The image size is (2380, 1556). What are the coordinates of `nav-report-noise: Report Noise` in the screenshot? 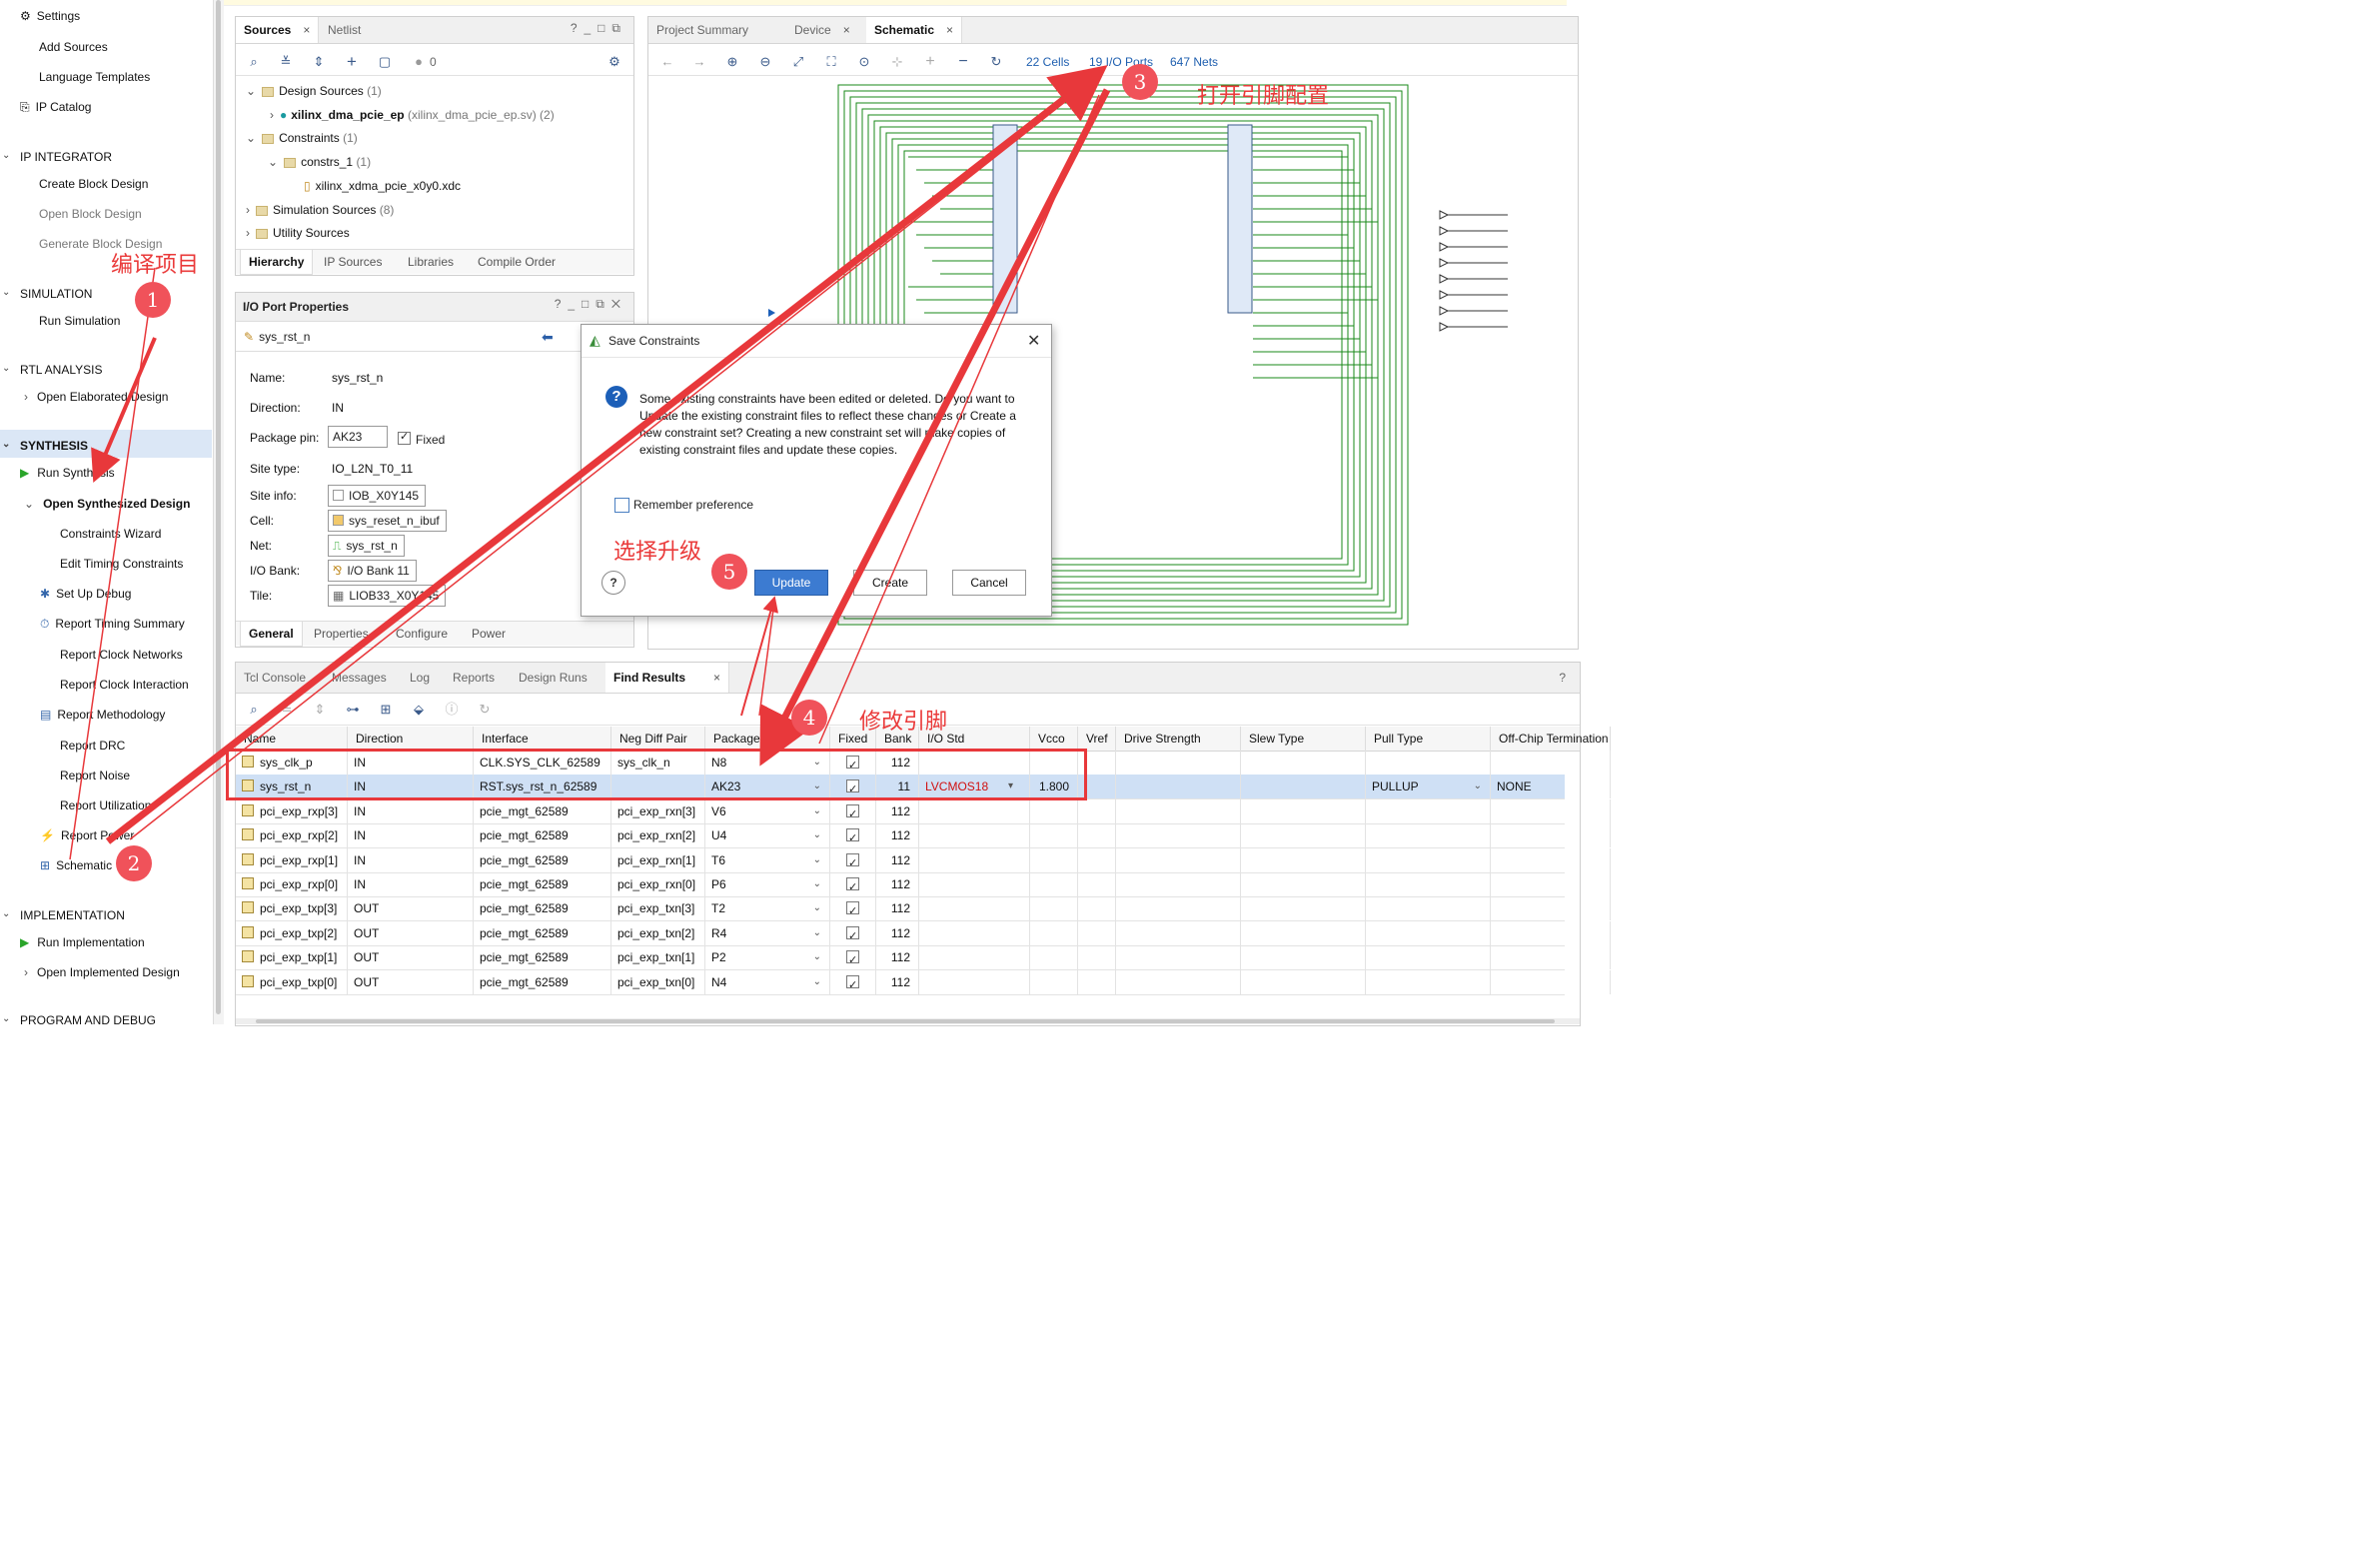 It's located at (95, 776).